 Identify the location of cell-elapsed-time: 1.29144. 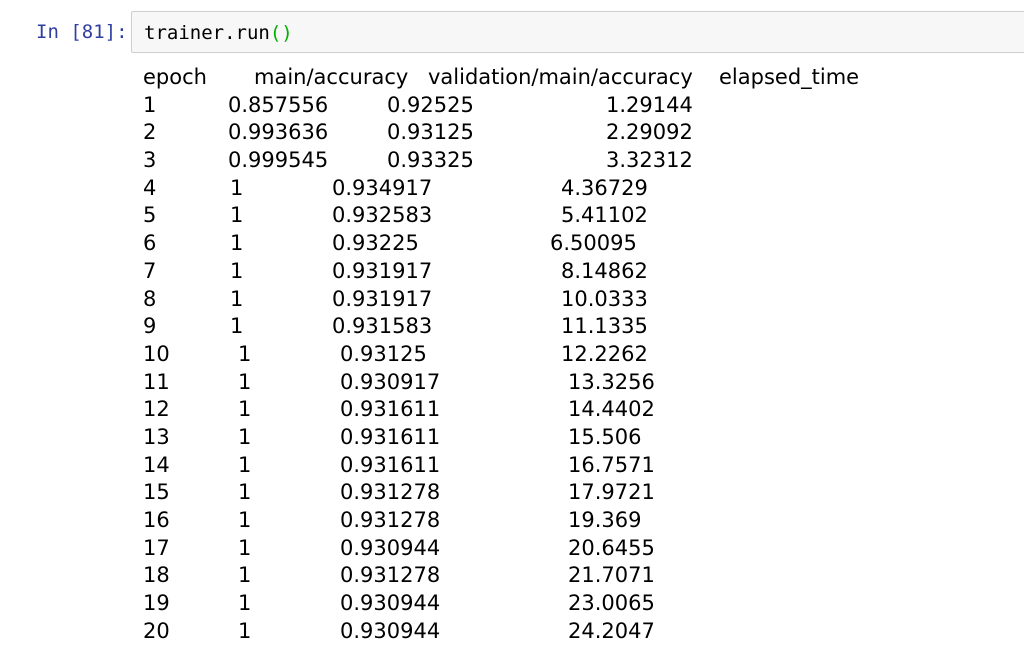
(649, 104).